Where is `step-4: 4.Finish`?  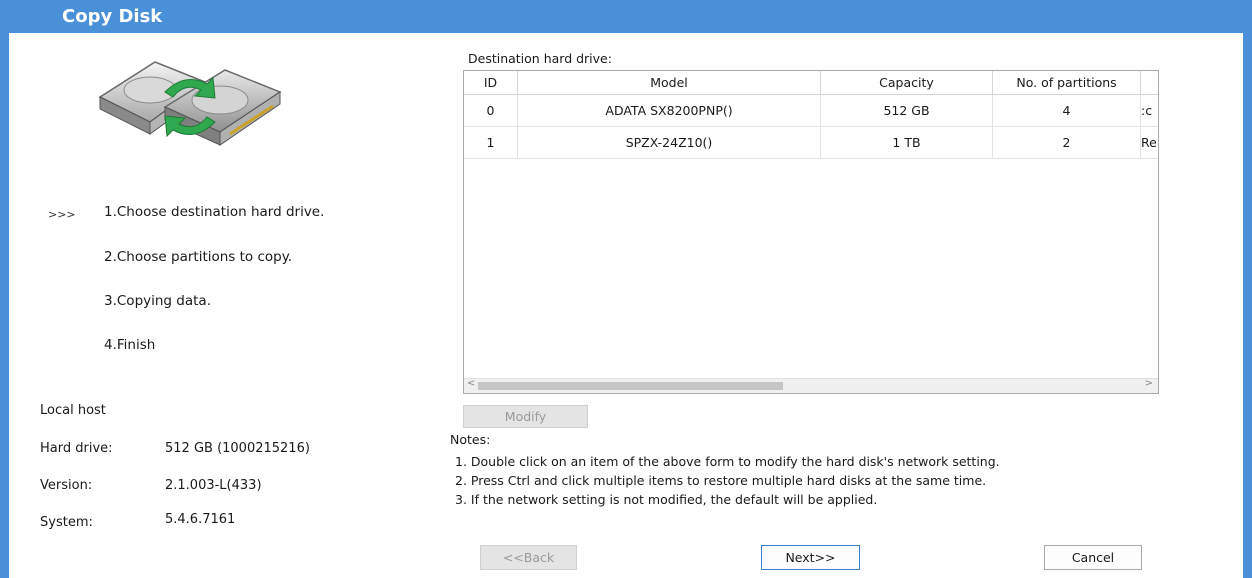
step-4: 4.Finish is located at coordinates (130, 345).